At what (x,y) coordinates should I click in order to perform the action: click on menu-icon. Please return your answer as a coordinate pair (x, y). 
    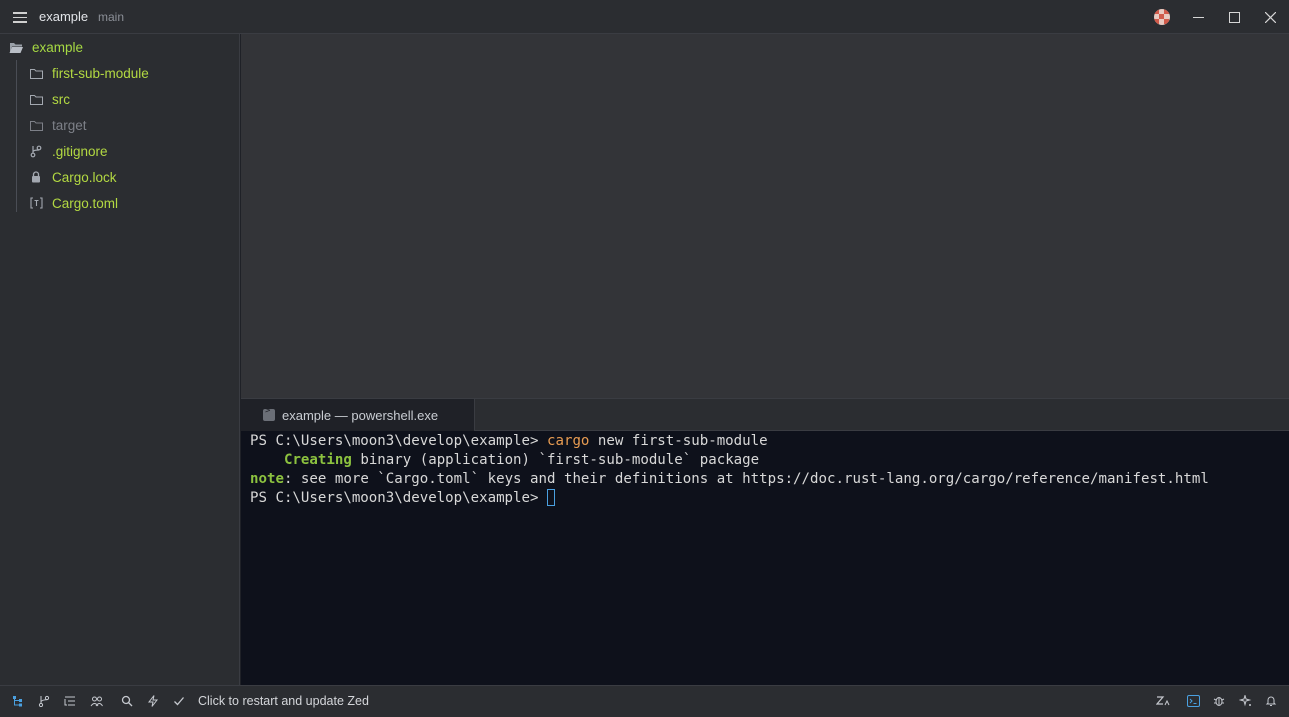
    Looking at the image, I should click on (20, 17).